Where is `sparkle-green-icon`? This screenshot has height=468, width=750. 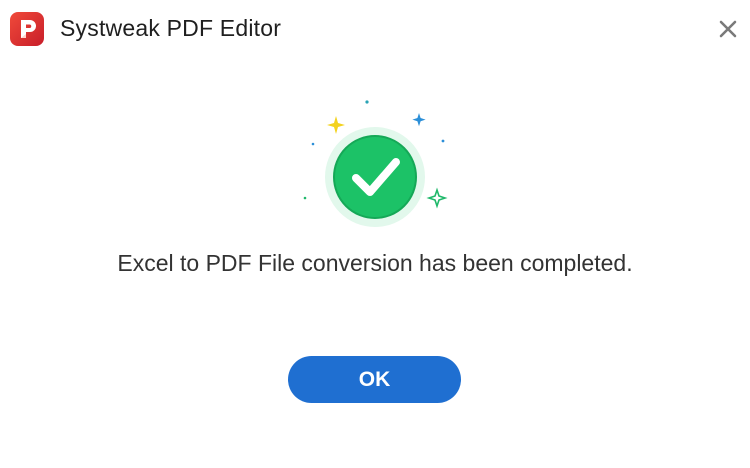
sparkle-green-icon is located at coordinates (437, 198).